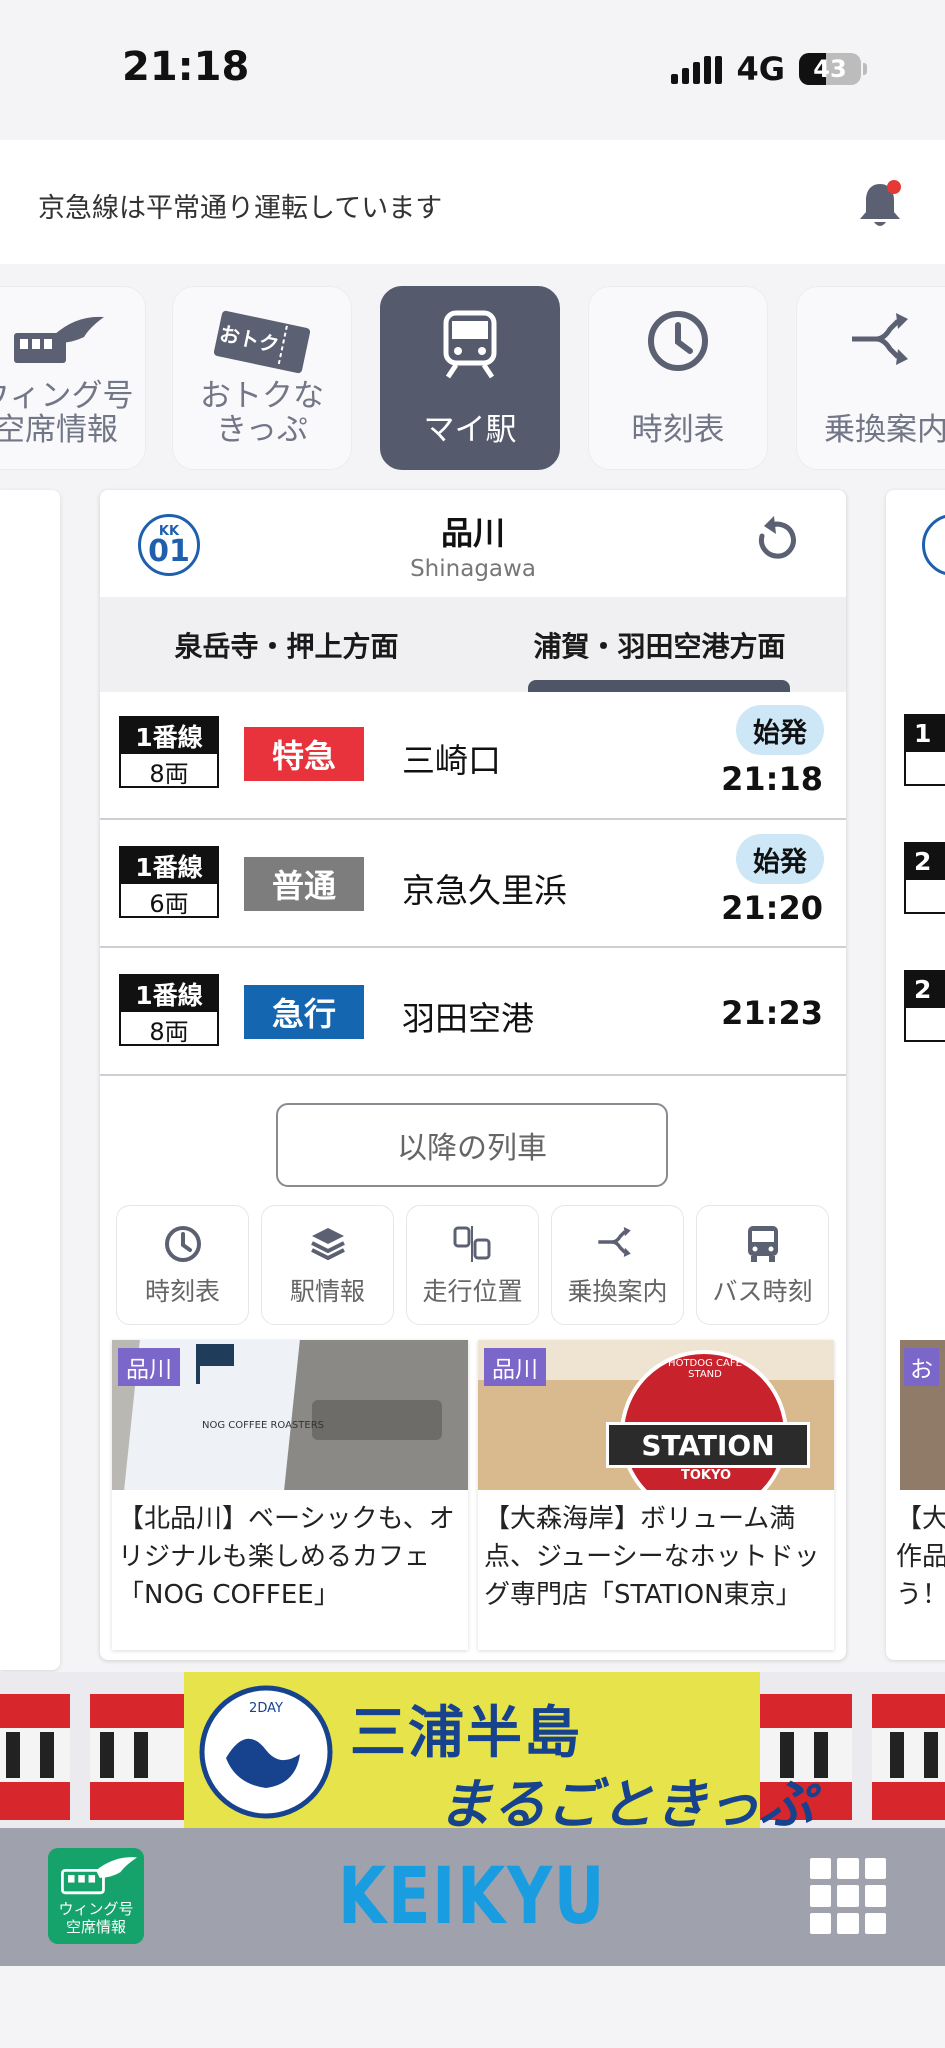  What do you see at coordinates (240, 208) in the screenshot?
I see `notice-text: 京急線は平常通り運転しています` at bounding box center [240, 208].